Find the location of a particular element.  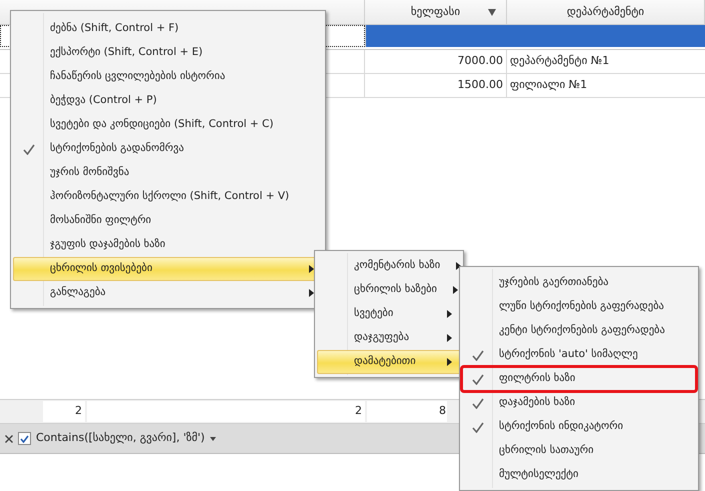

menu-item: სტრიქონის ინდიკატორი is located at coordinates (579, 427).